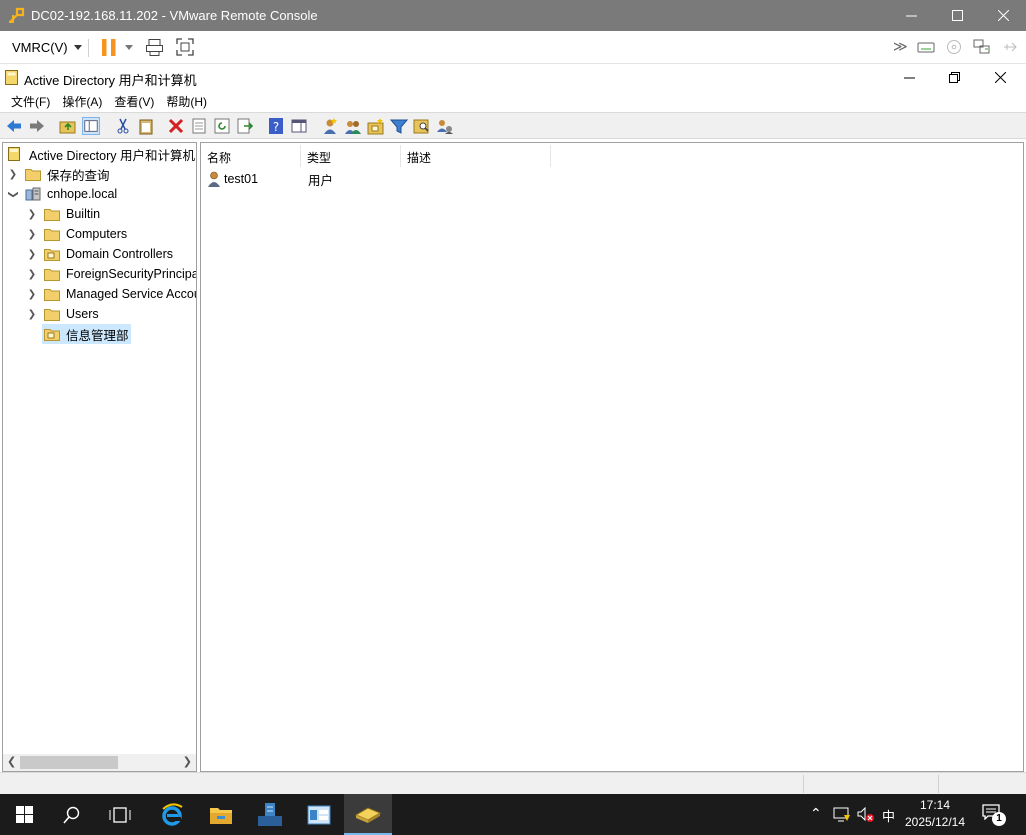 This screenshot has height=835, width=1026. Describe the element at coordinates (222, 126) in the screenshot. I see `refresh-icon` at that location.